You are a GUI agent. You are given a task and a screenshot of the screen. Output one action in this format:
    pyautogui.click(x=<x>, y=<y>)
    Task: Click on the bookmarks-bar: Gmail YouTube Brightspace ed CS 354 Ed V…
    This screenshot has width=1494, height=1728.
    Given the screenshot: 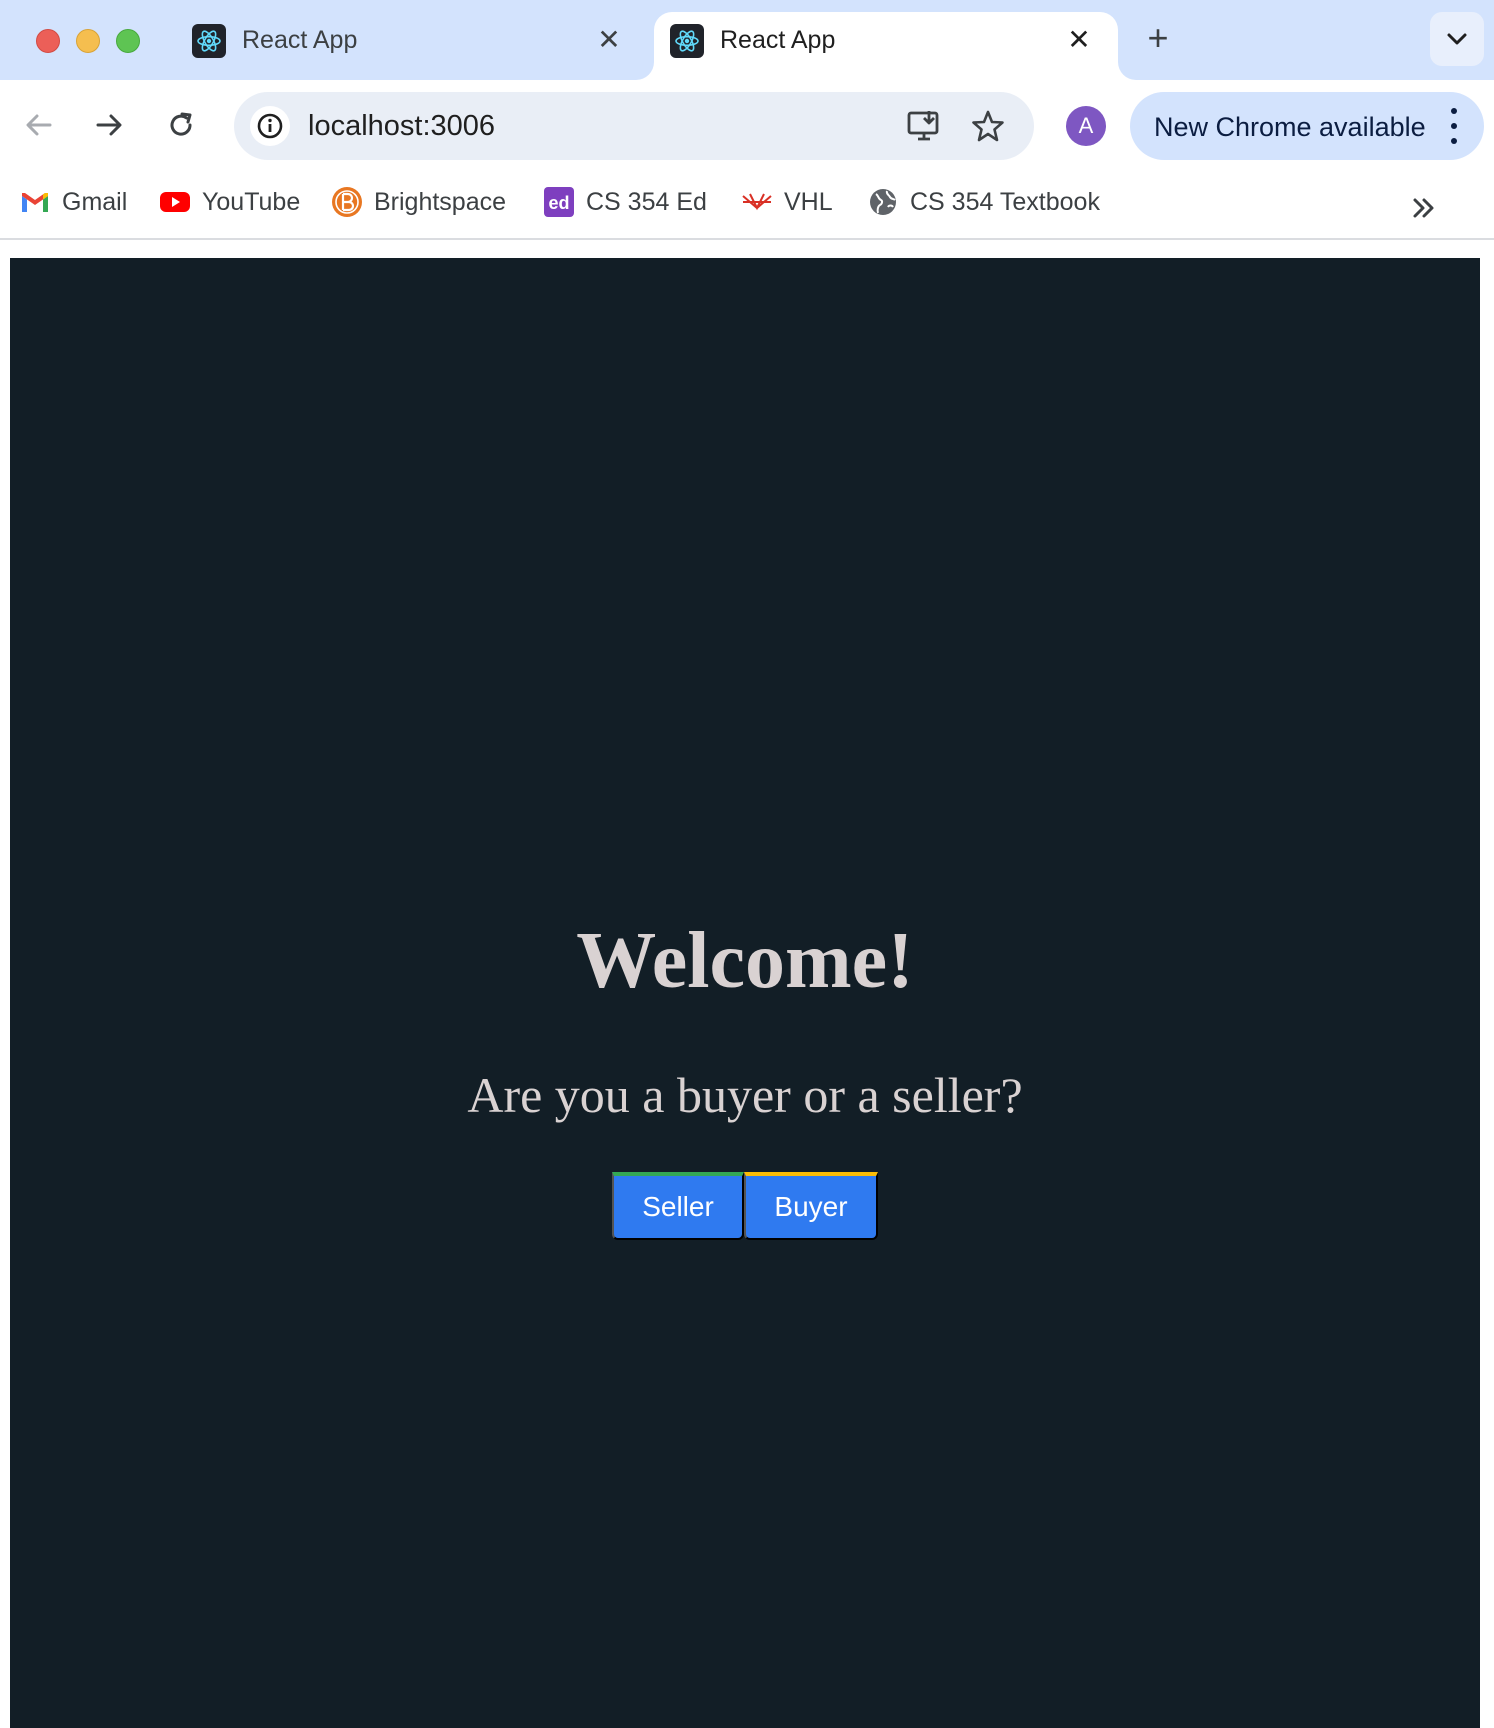 What is the action you would take?
    pyautogui.click(x=747, y=205)
    